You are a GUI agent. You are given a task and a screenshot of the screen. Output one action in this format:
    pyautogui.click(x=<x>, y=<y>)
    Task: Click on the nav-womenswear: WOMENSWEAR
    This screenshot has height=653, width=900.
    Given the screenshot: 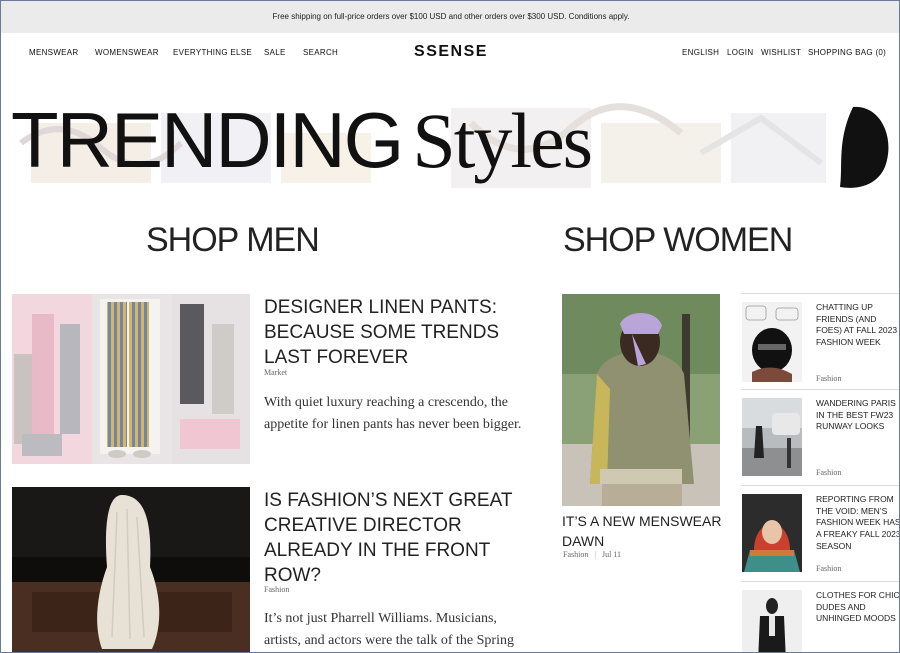 What is the action you would take?
    pyautogui.click(x=127, y=52)
    